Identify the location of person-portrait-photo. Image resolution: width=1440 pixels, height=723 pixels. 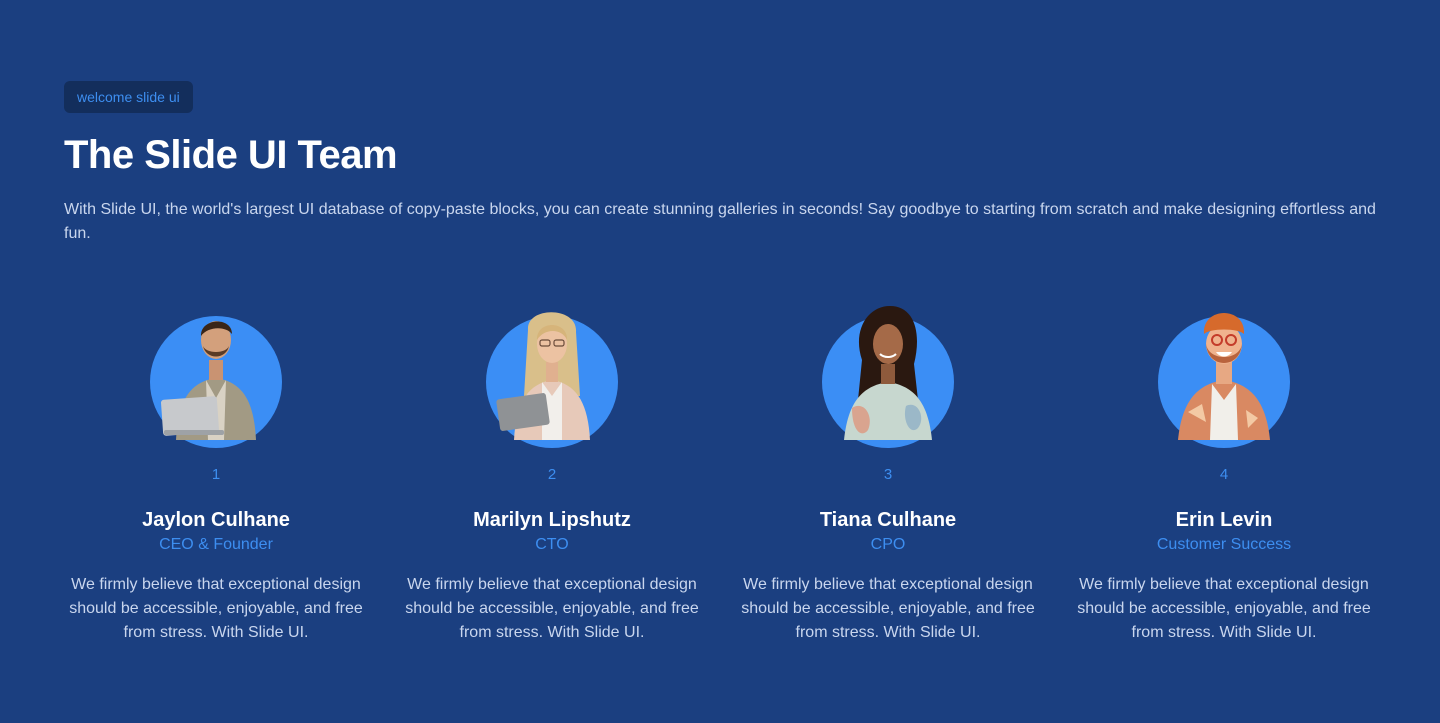
(888, 373).